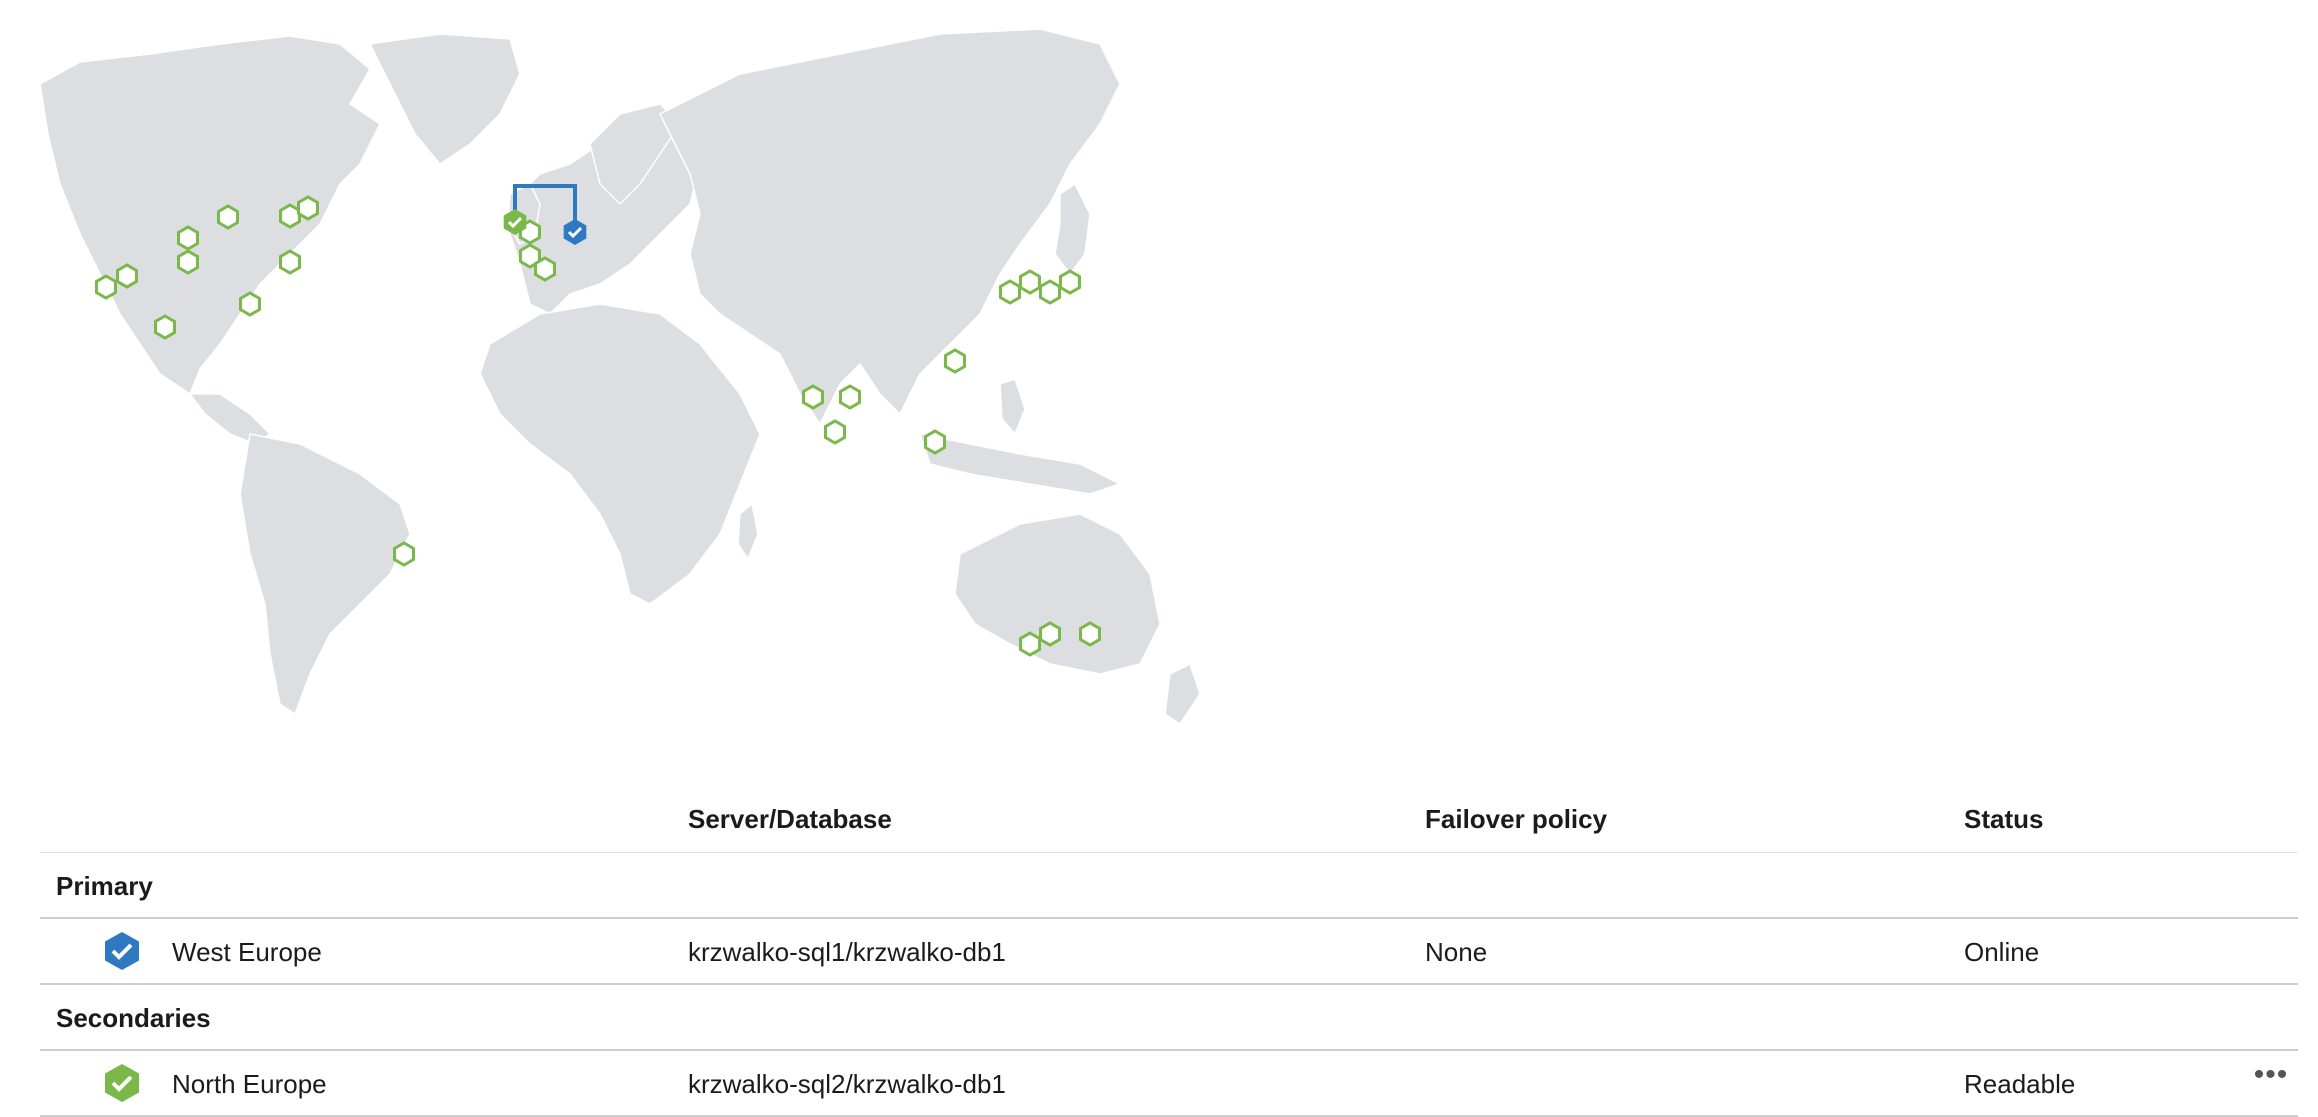 The height and width of the screenshot is (1117, 2318). I want to click on land-philippines, so click(1012, 407).